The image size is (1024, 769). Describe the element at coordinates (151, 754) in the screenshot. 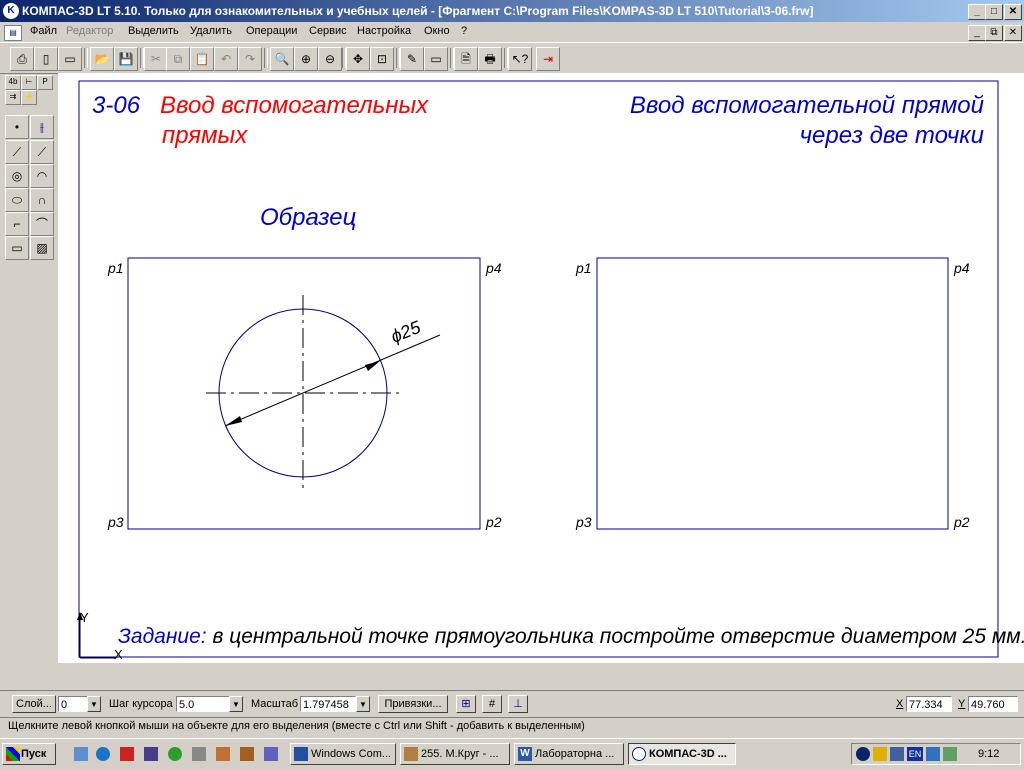

I see `quick-launch-media-icon` at that location.